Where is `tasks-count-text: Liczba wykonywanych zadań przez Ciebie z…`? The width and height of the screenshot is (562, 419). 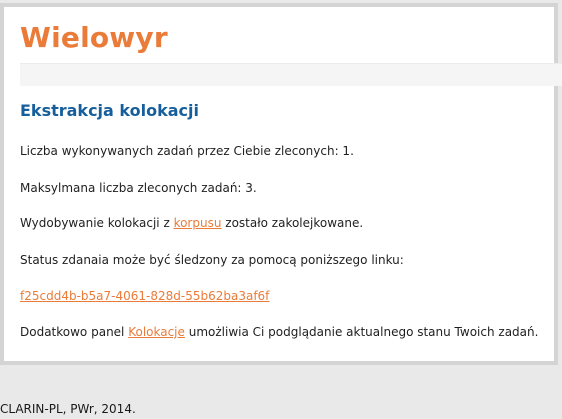 tasks-count-text: Liczba wykonywanych zadań przez Ciebie z… is located at coordinates (187, 151).